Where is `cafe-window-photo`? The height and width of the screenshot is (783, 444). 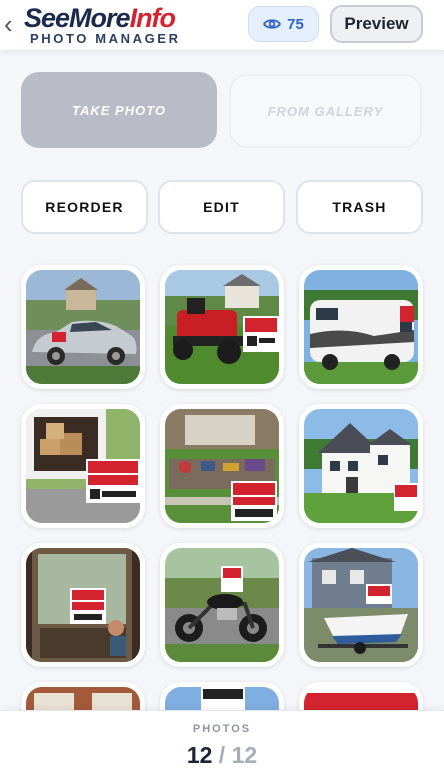
cafe-window-photo is located at coordinates (83, 605).